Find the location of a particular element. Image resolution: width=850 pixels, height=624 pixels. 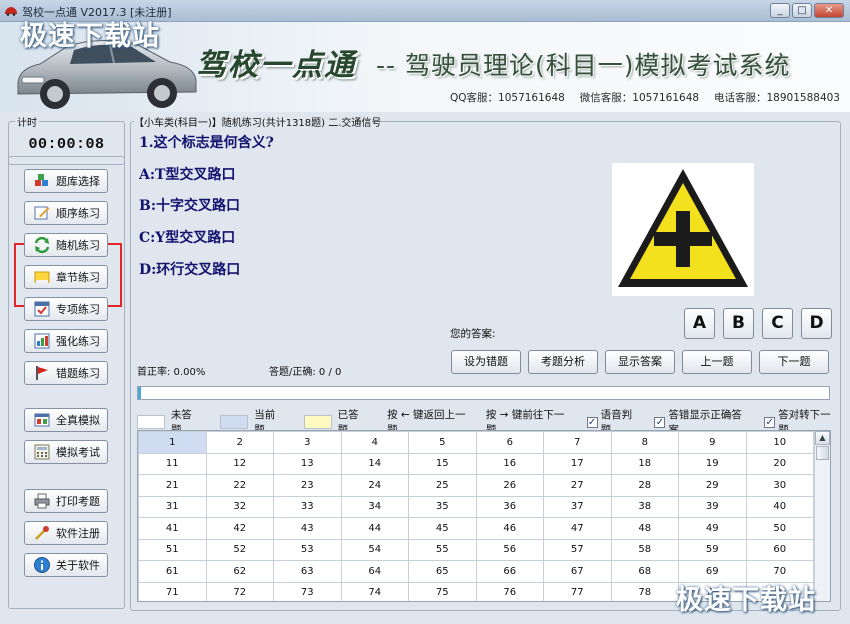

question-cell: 50 is located at coordinates (779, 528).